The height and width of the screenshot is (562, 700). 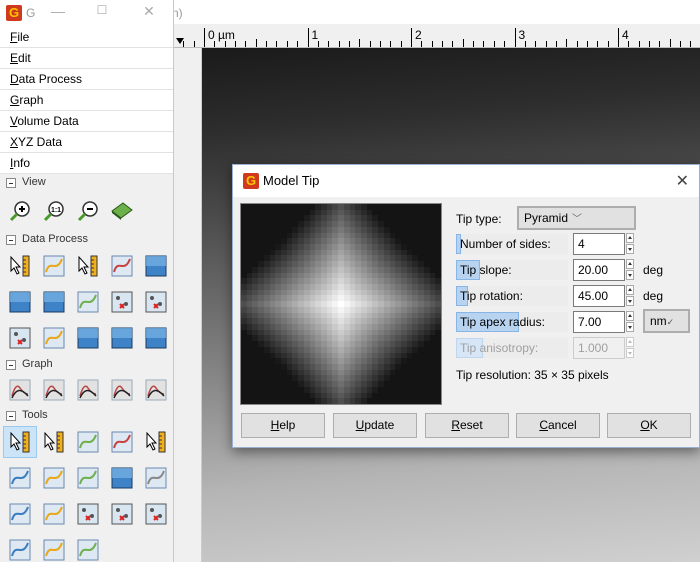 What do you see at coordinates (20, 390) in the screenshot?
I see `graph-fit-icon` at bounding box center [20, 390].